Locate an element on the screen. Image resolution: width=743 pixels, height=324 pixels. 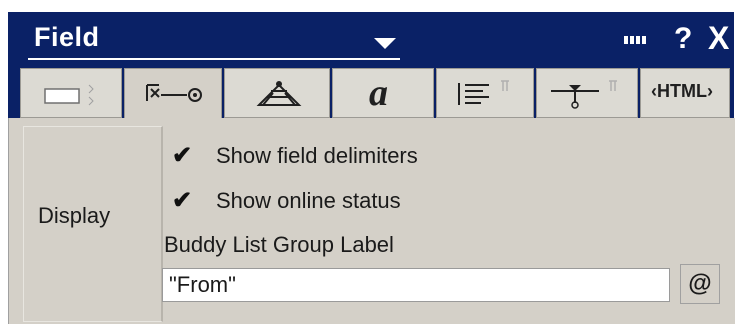
tab-paragraph-hide is located at coordinates (587, 93).